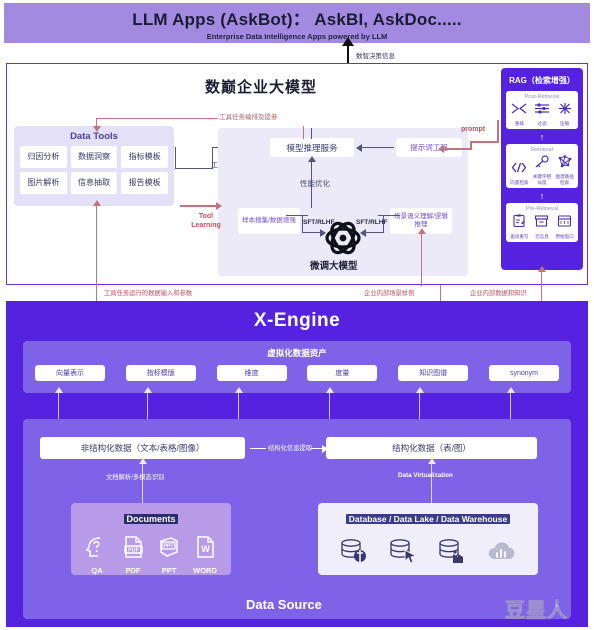 This screenshot has width=594, height=630. What do you see at coordinates (133, 551) in the screenshot?
I see `svg-text: PDF` at bounding box center [133, 551].